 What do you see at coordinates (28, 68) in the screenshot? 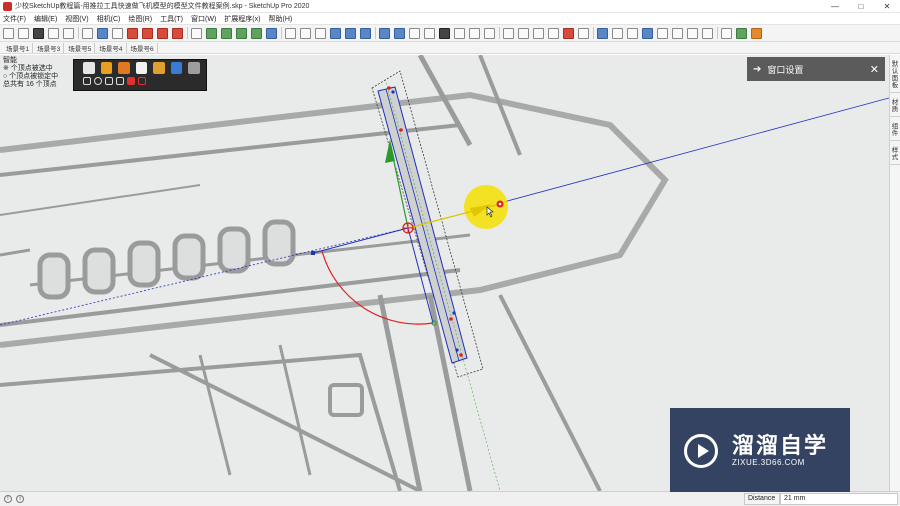
I see `status-line: ※ 个顶点被选中` at bounding box center [28, 68].